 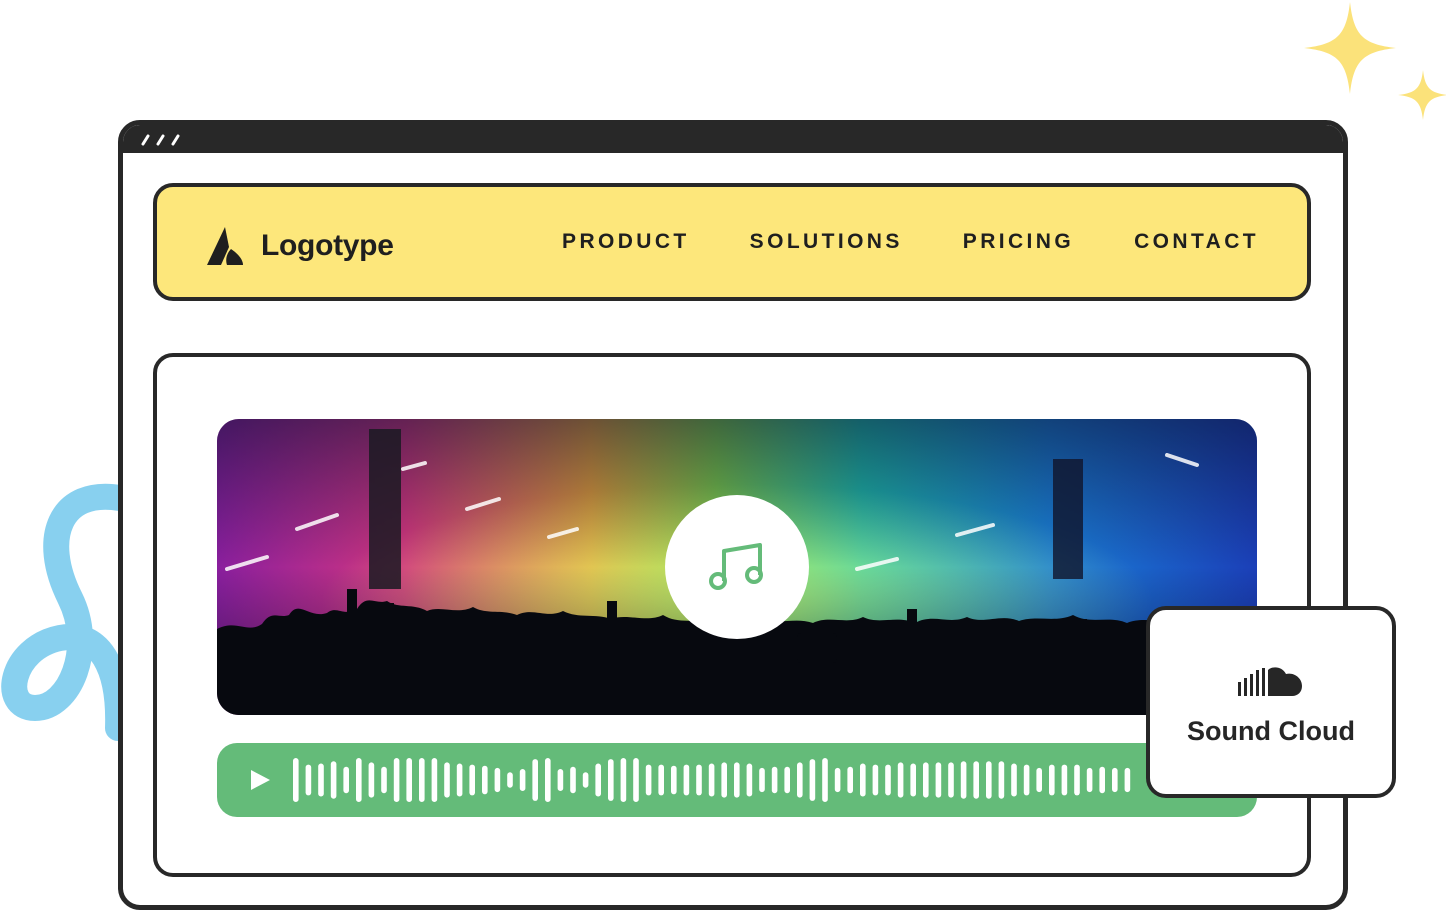 I want to click on nav-item-pricing: PRICING, so click(x=1018, y=242).